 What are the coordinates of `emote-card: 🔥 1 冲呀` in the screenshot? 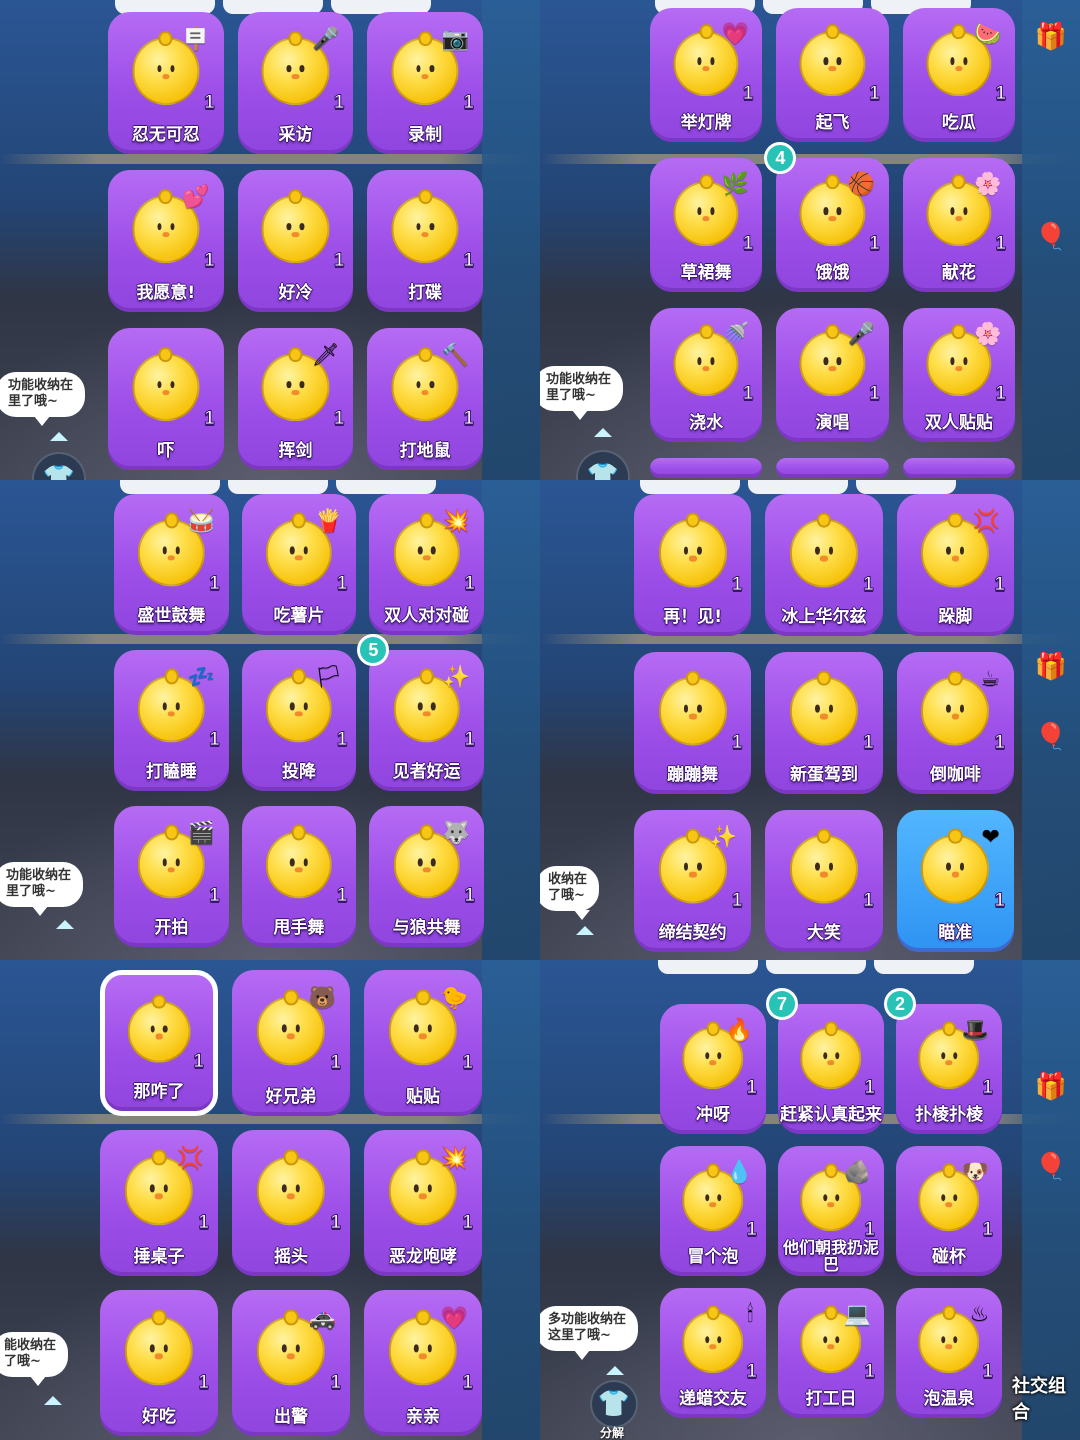 It's located at (713, 1069).